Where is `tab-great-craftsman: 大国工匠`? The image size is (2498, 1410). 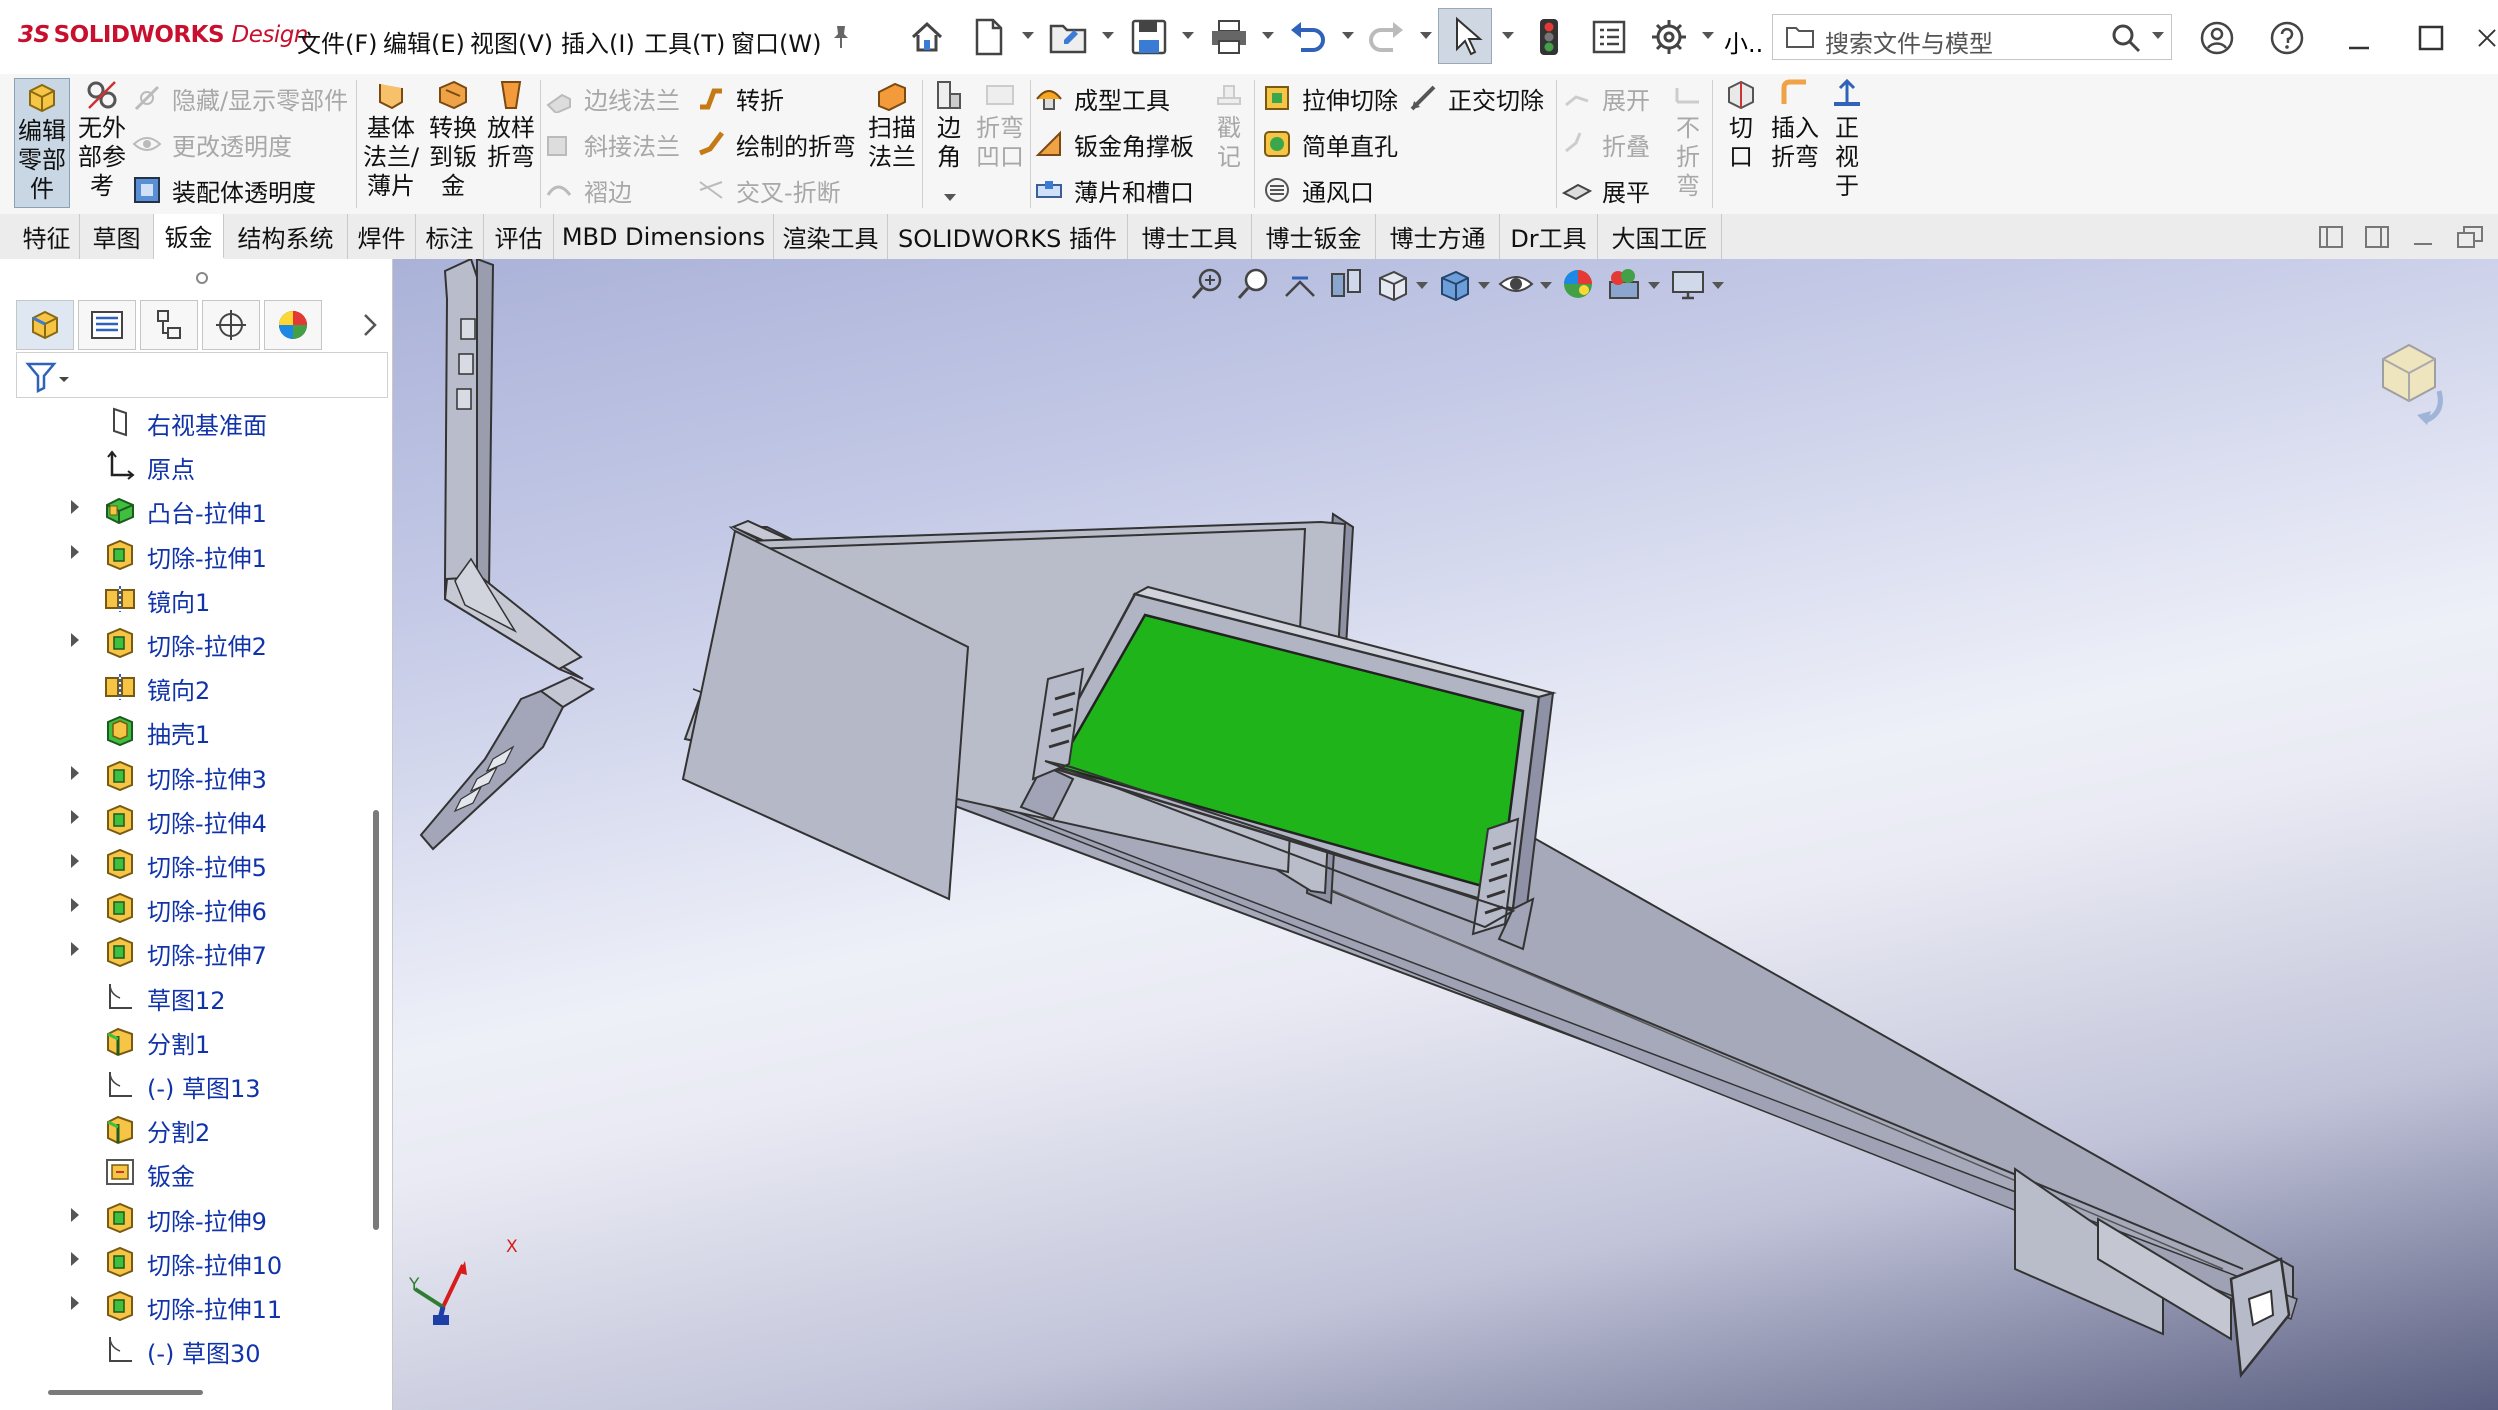 tab-great-craftsman: 大国工匠 is located at coordinates (1660, 236).